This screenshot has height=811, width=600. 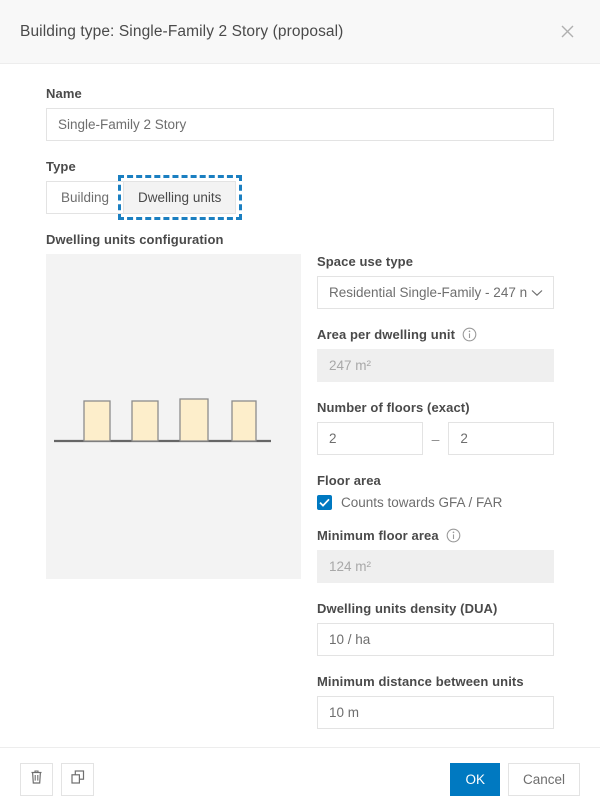 I want to click on ok-button: OK, so click(x=475, y=779).